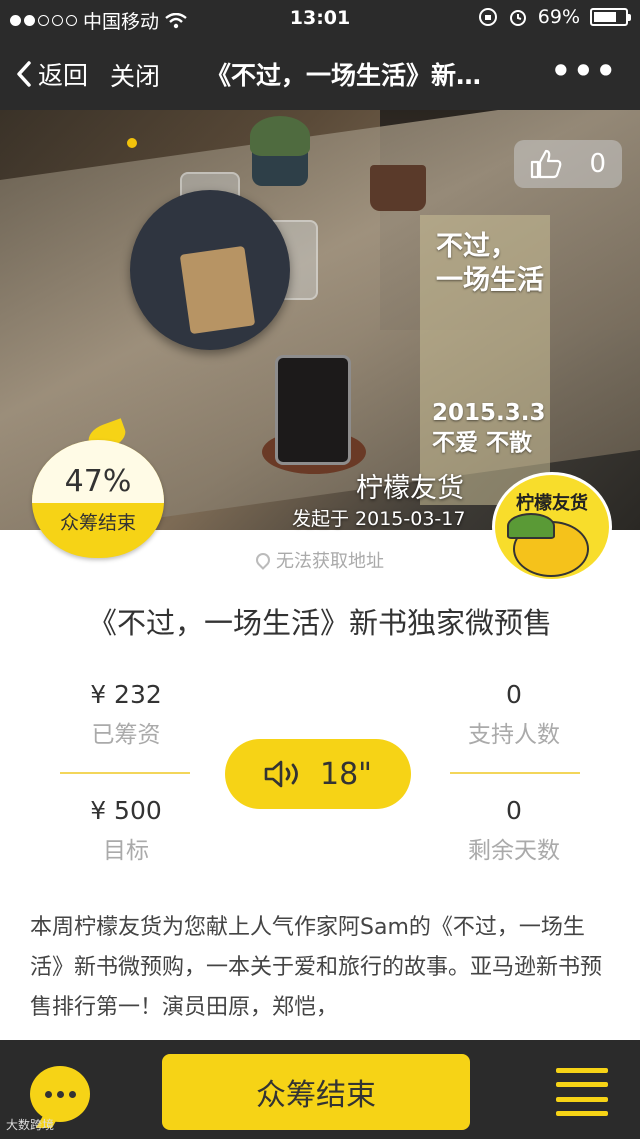 The height and width of the screenshot is (1139, 640). What do you see at coordinates (487, 17) in the screenshot?
I see `rotation-lock-icon` at bounding box center [487, 17].